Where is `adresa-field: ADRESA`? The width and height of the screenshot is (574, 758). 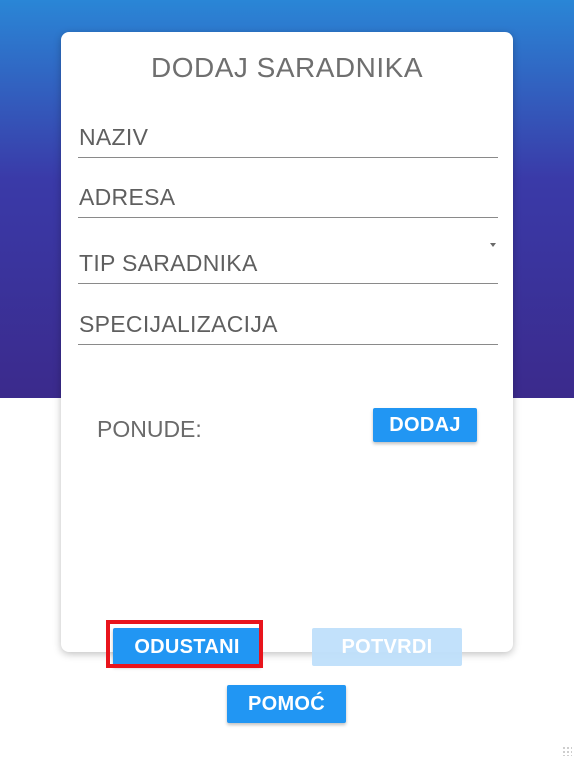 adresa-field: ADRESA is located at coordinates (290, 198).